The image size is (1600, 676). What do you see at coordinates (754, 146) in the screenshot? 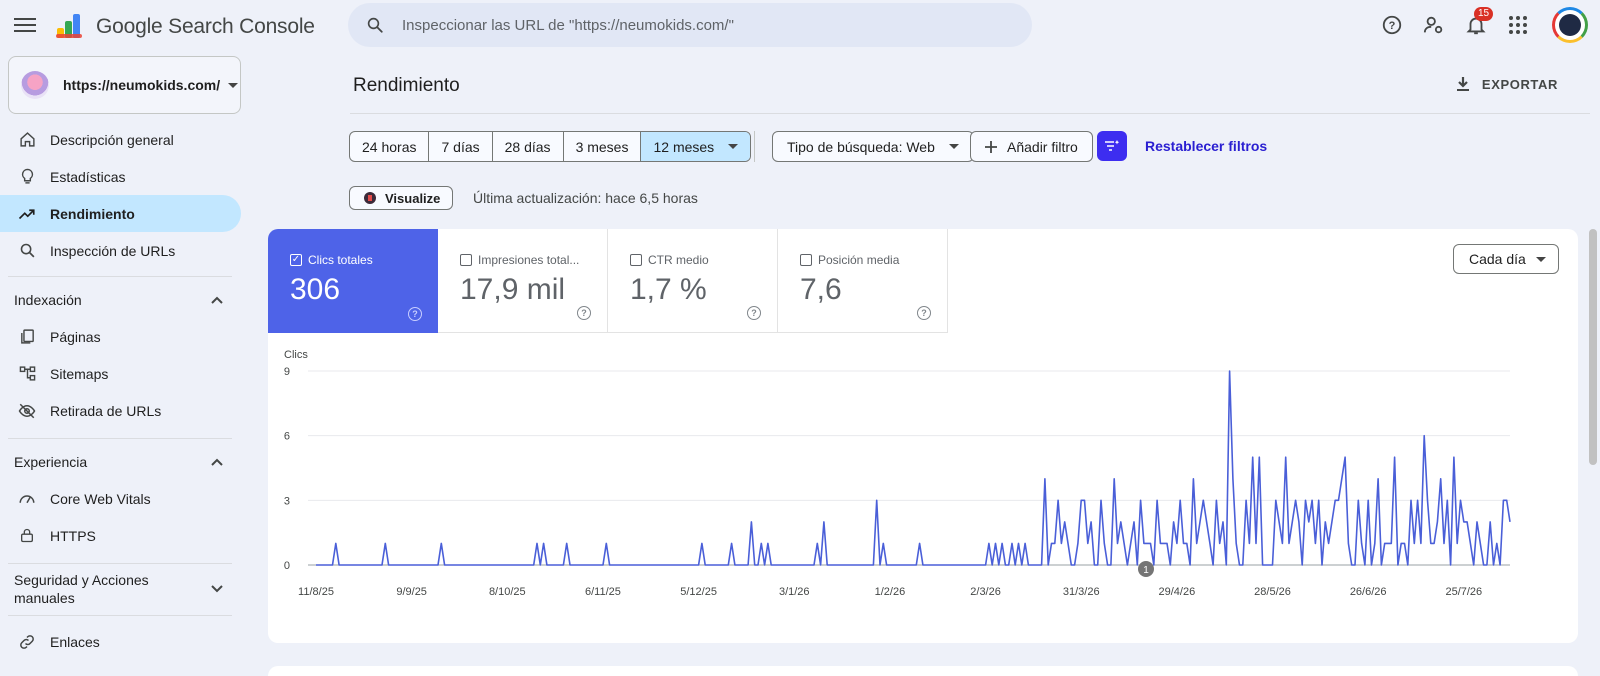
I see `filter-separator` at bounding box center [754, 146].